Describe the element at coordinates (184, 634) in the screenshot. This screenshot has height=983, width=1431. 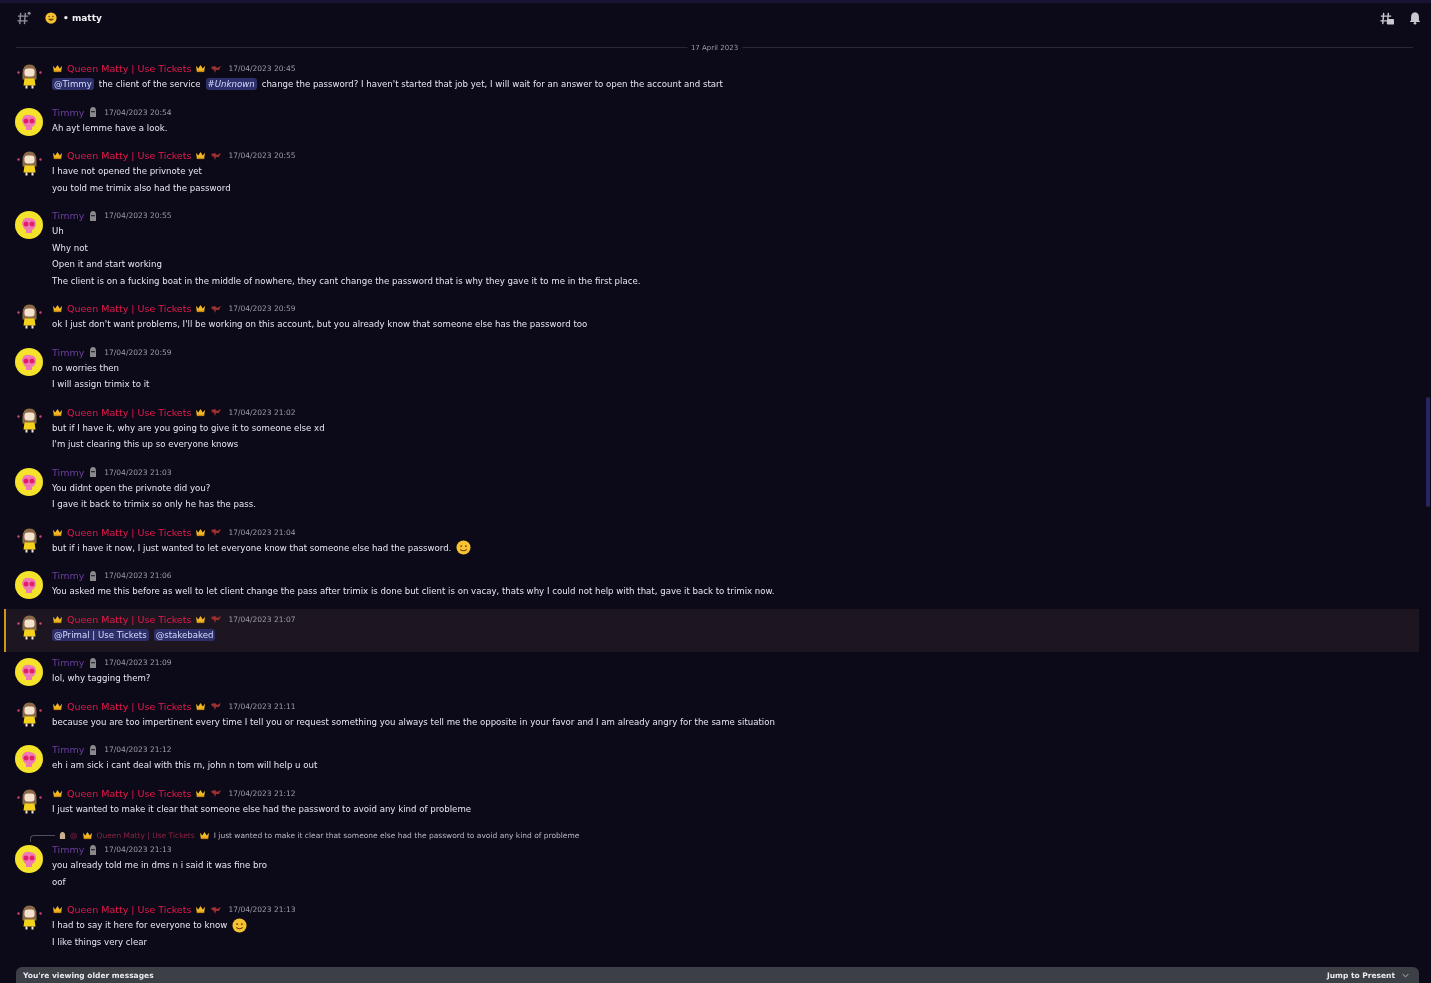
I see `user-mention: @stakebaked` at that location.